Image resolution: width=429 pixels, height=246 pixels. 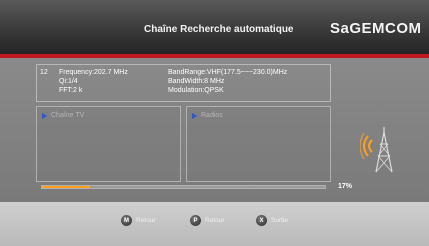 What do you see at coordinates (212, 115) in the screenshot?
I see `radio-list-label: Radios` at bounding box center [212, 115].